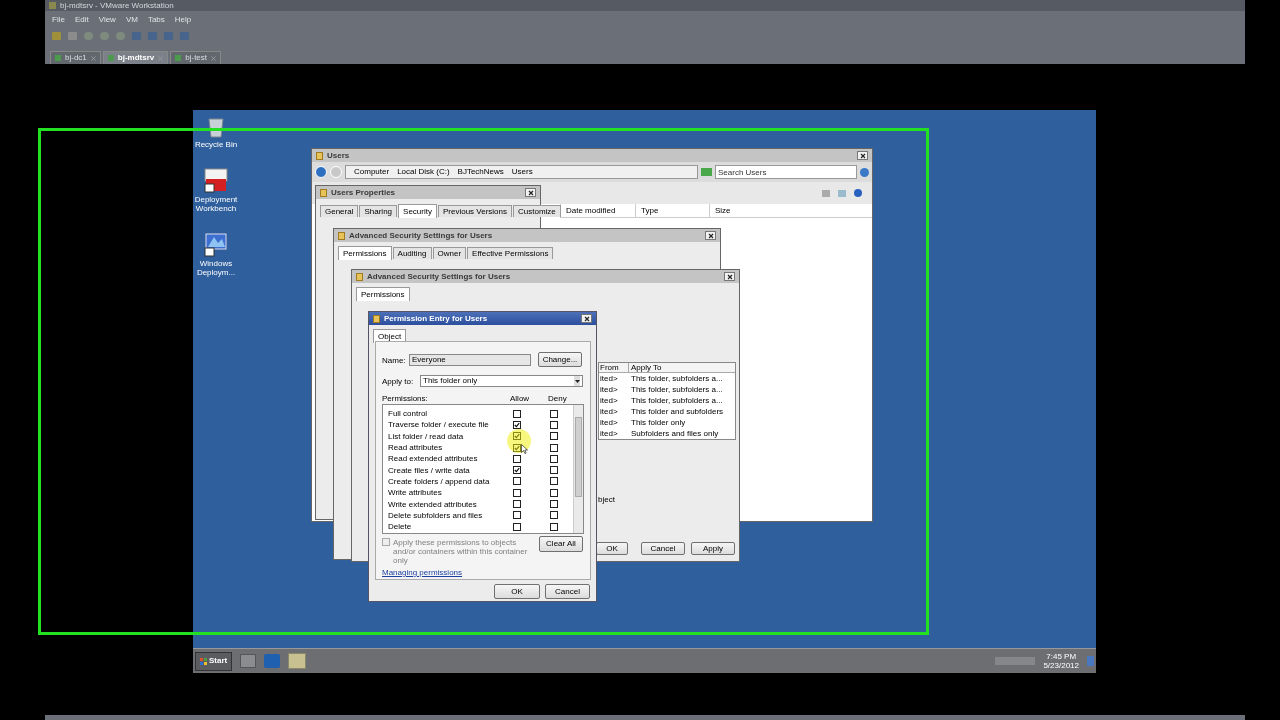 The image size is (1280, 720). Describe the element at coordinates (338, 155) in the screenshot. I see `window-title: Users` at that location.